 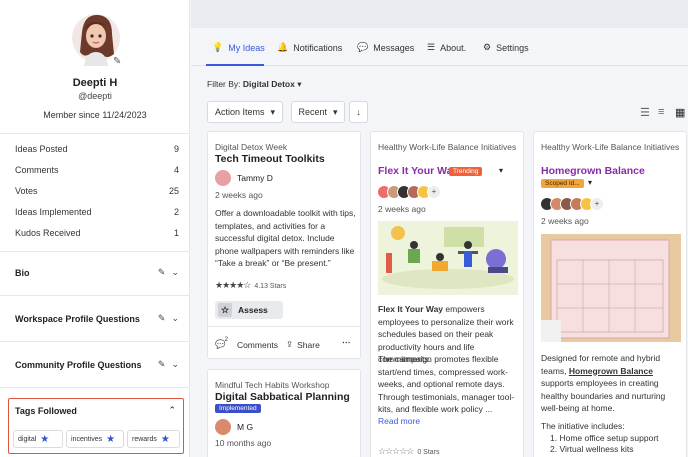 What do you see at coordinates (97, 364) in the screenshot?
I see `section-community-questions: Community Profile Questions ✎ ⌄` at bounding box center [97, 364].